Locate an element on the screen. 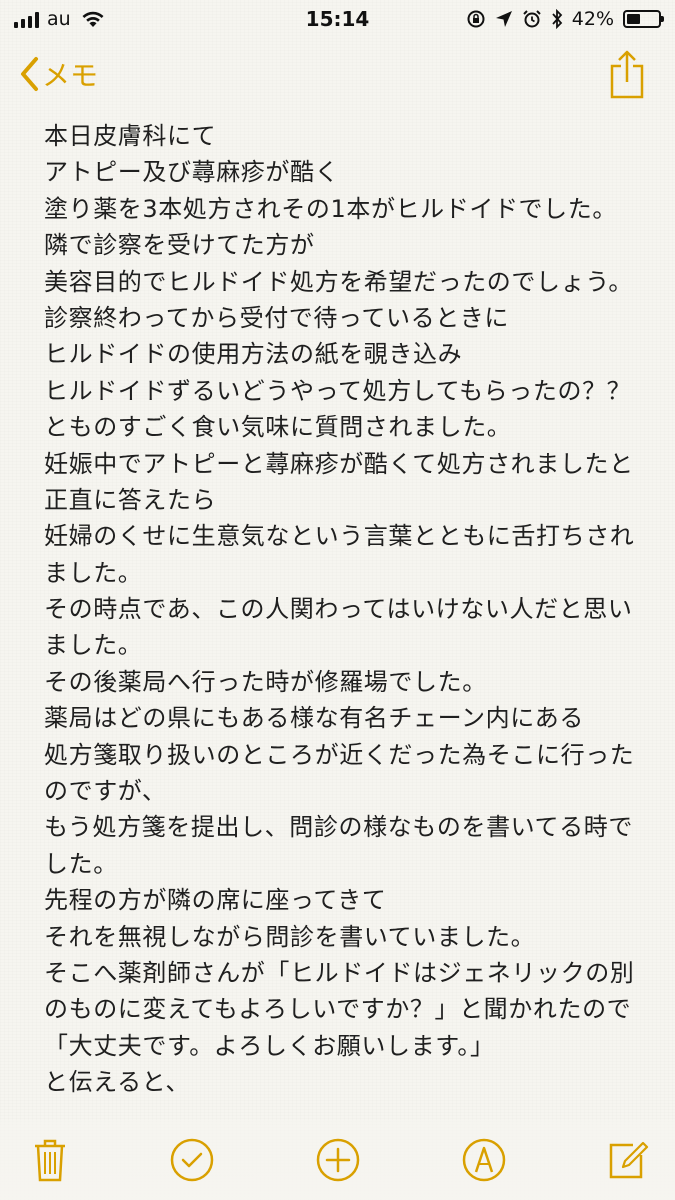 The width and height of the screenshot is (675, 1200). note-line: 妊娠中でアトピーと蕁麻疹が酷くて処方されましたと is located at coordinates (339, 463).